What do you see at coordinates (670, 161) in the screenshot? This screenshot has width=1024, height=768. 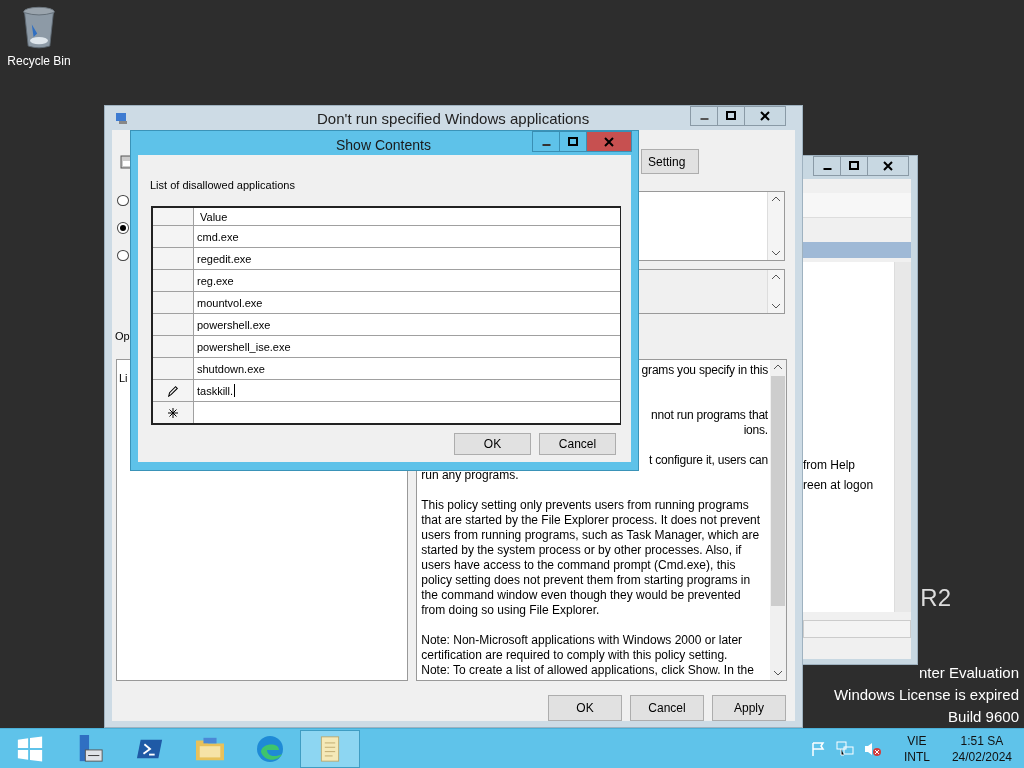 I see `next-setting-button: Setting` at bounding box center [670, 161].